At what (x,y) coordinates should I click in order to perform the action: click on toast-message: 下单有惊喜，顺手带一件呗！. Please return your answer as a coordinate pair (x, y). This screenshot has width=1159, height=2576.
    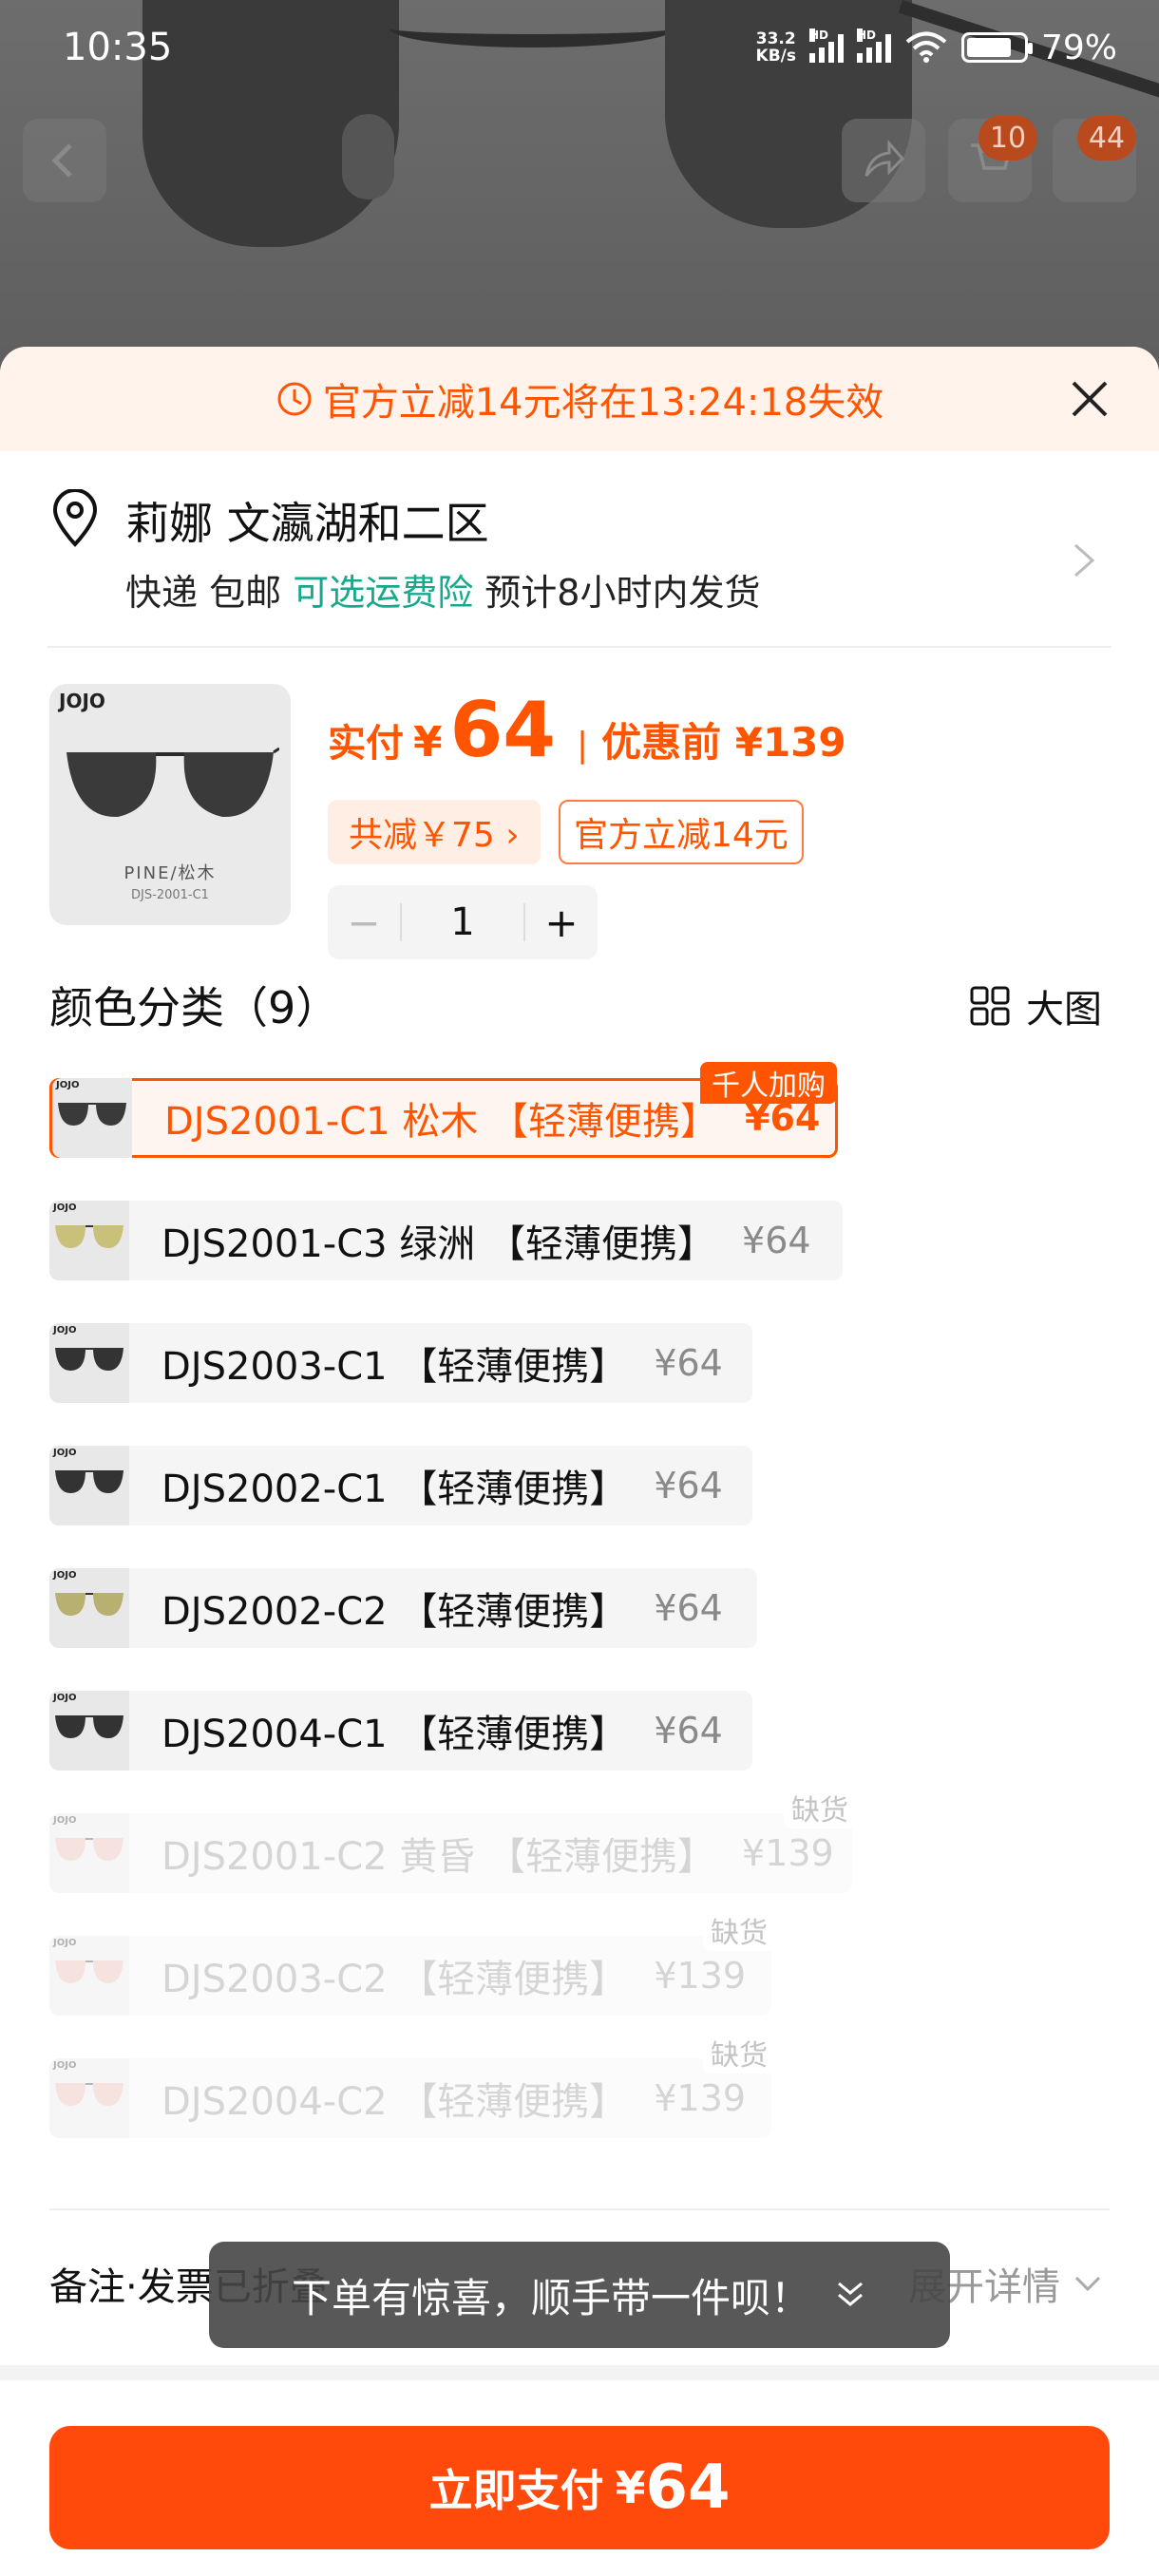
    Looking at the image, I should click on (579, 2295).